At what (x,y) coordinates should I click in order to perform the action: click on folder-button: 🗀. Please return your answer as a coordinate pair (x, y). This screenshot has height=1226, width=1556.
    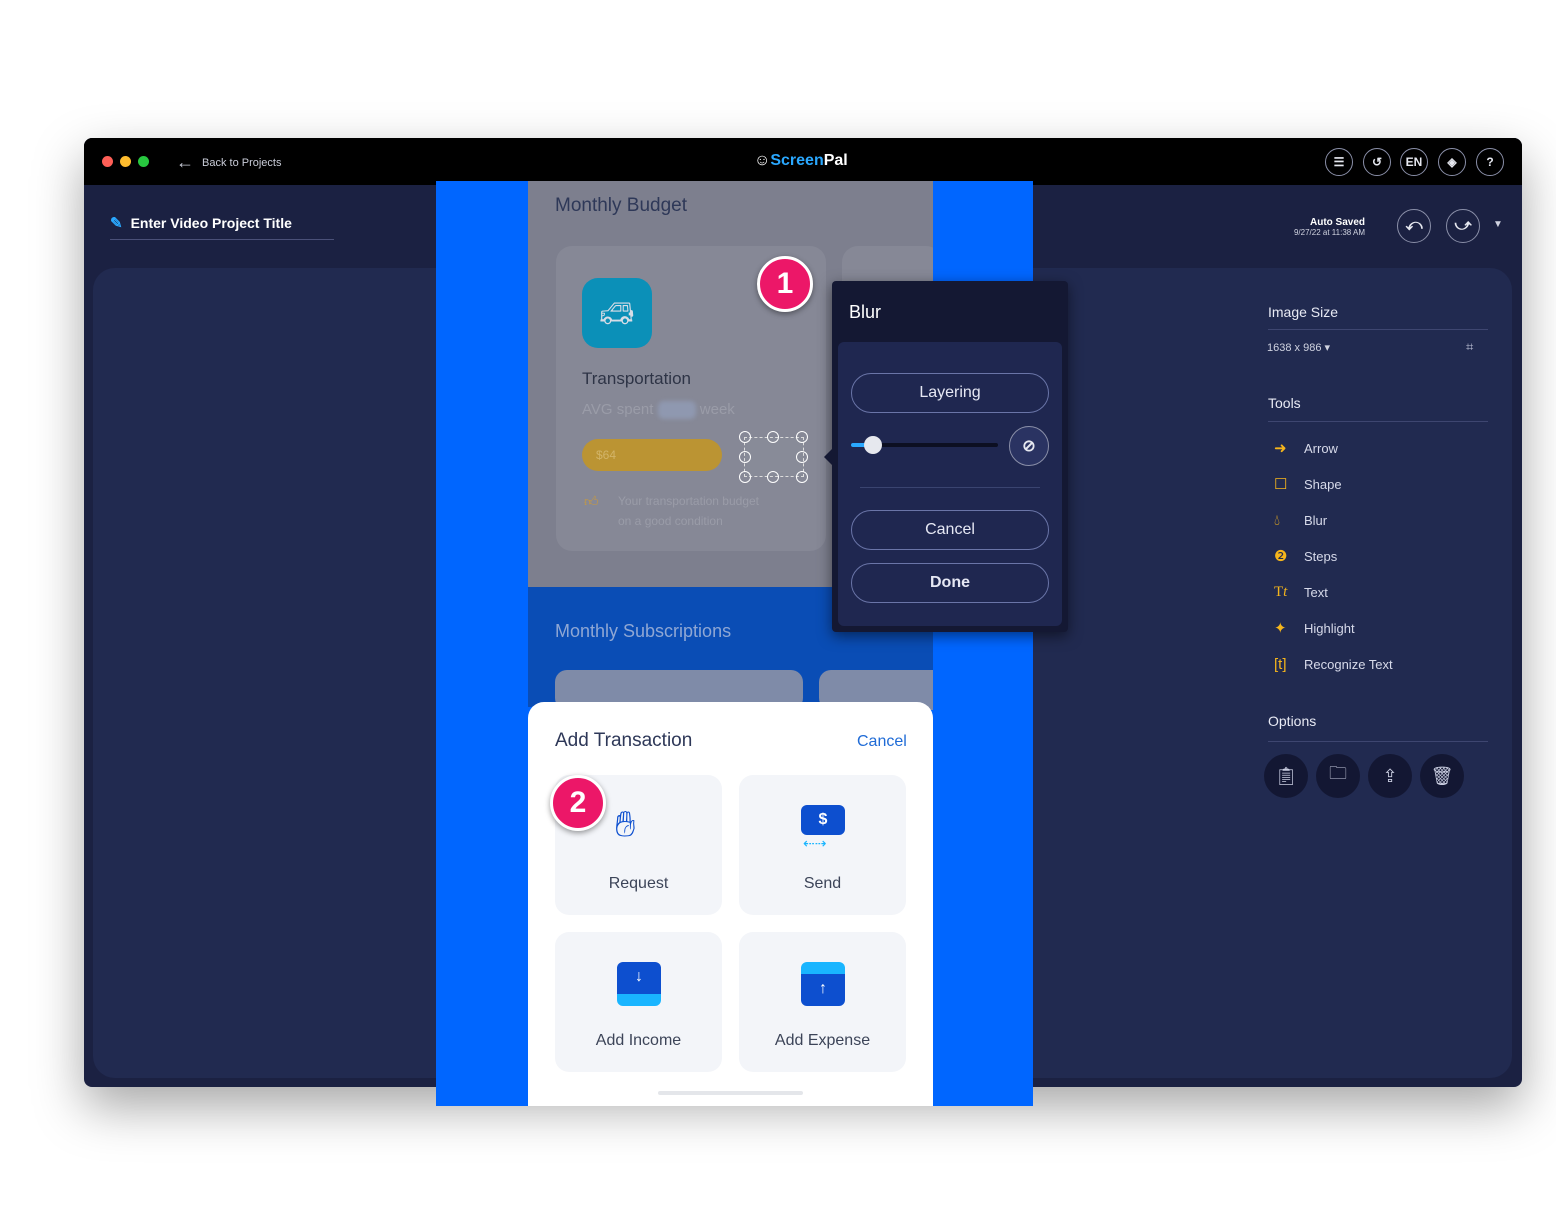
    Looking at the image, I should click on (1338, 776).